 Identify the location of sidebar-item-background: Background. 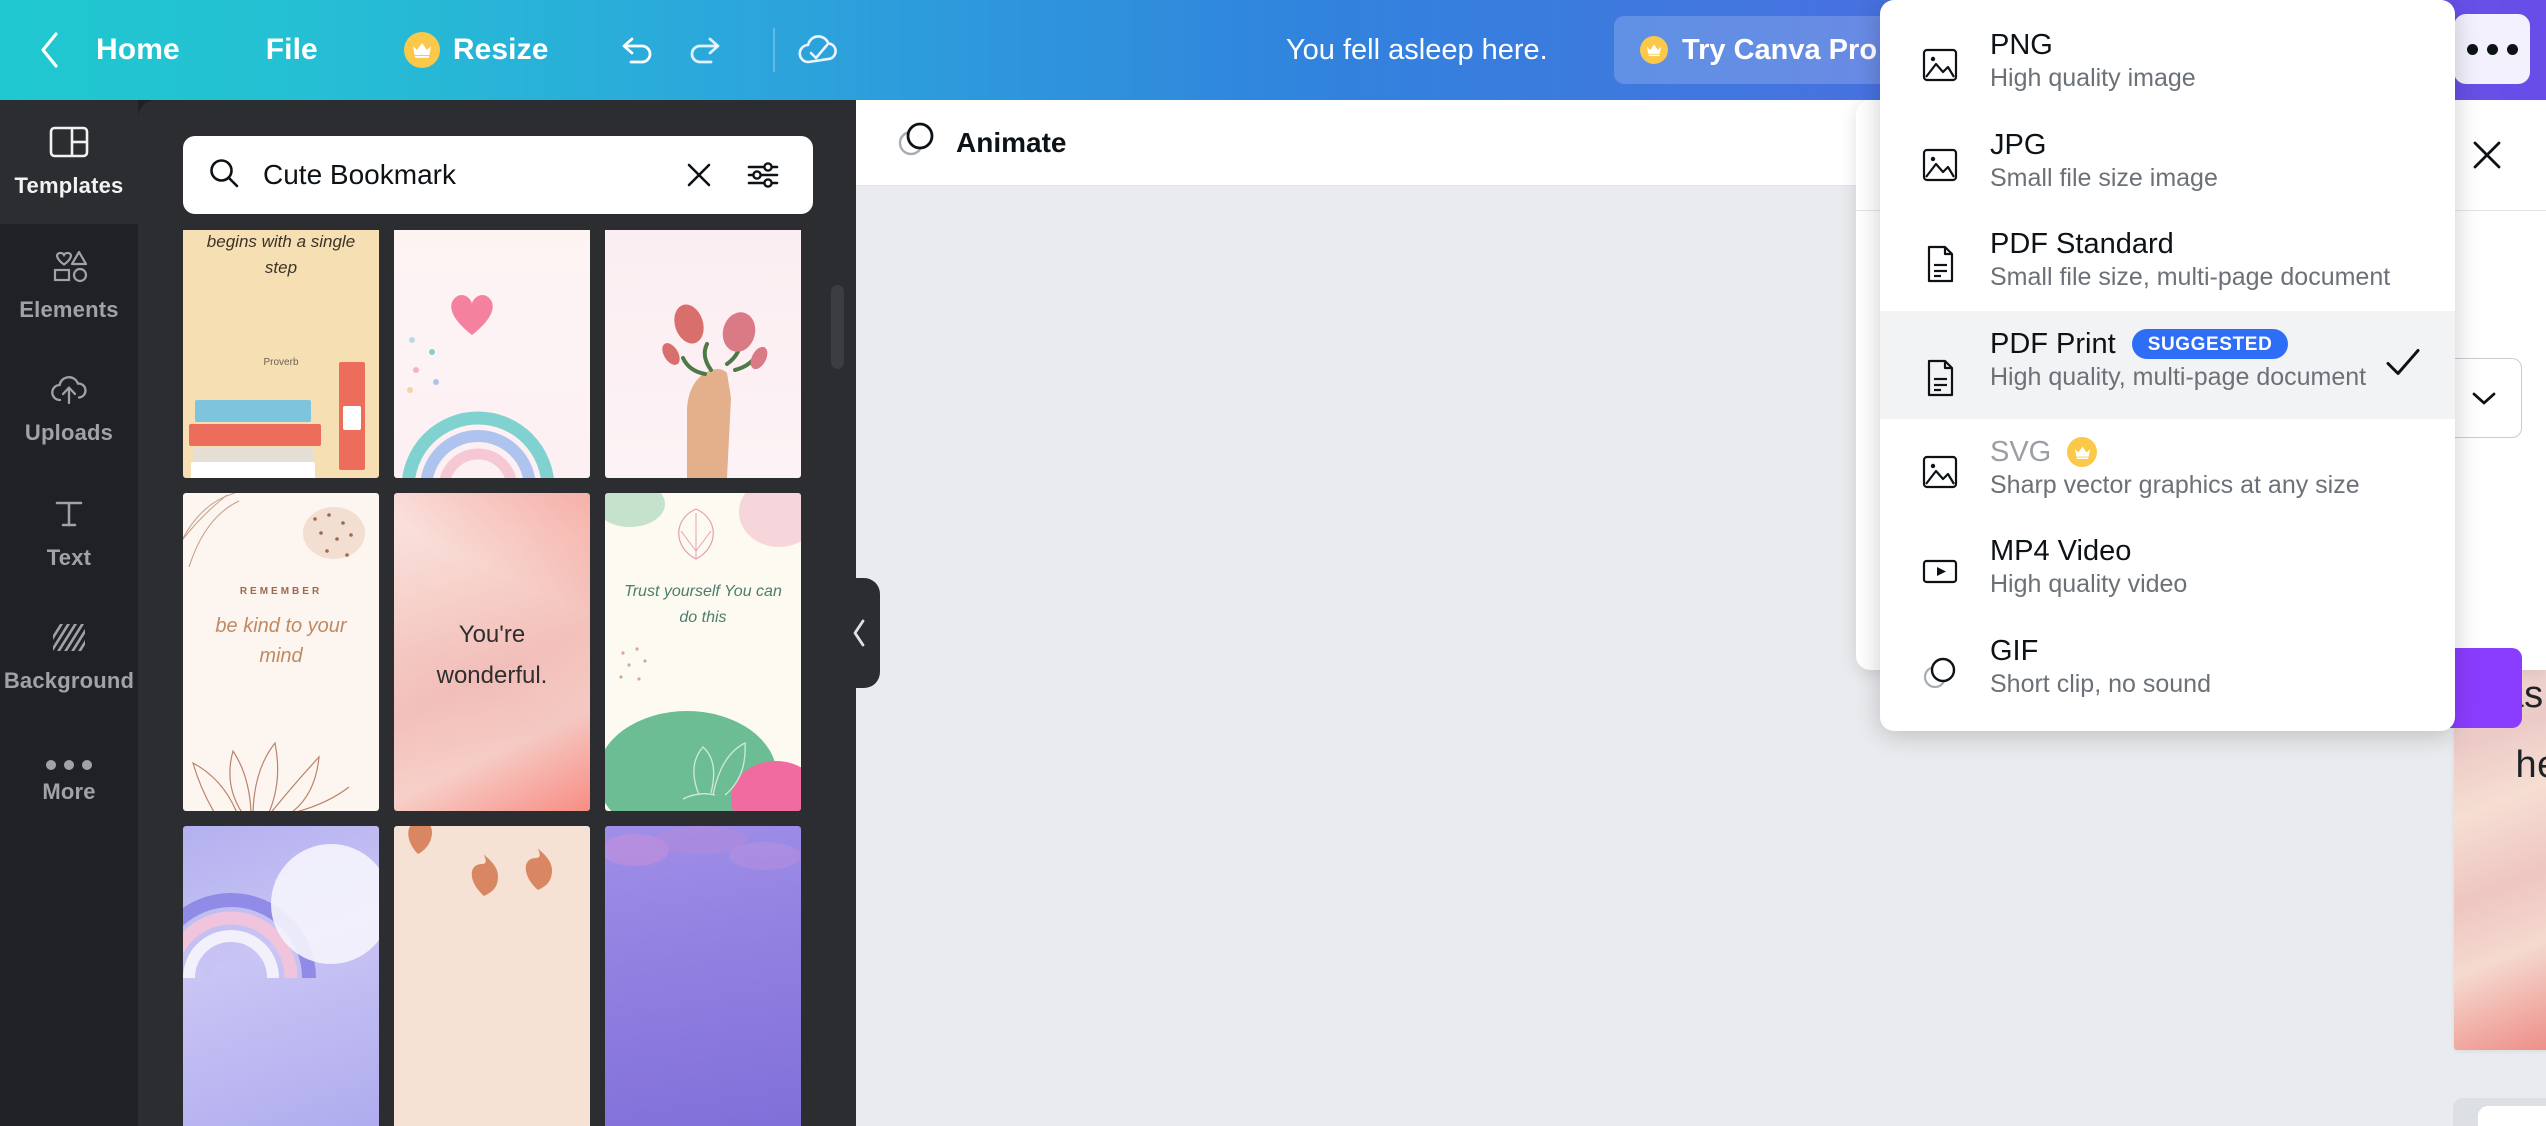
(69, 658).